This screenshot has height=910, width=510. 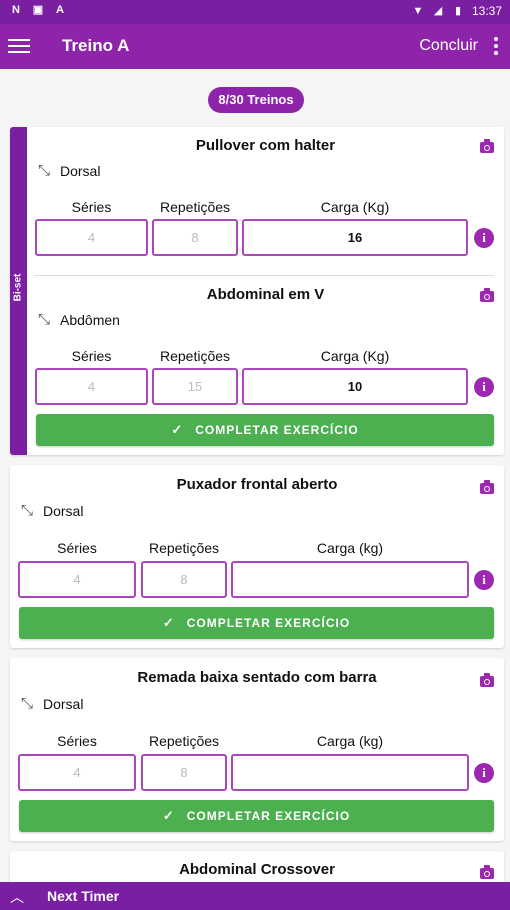 I want to click on biset-strip: Bi-set, so click(x=18, y=291).